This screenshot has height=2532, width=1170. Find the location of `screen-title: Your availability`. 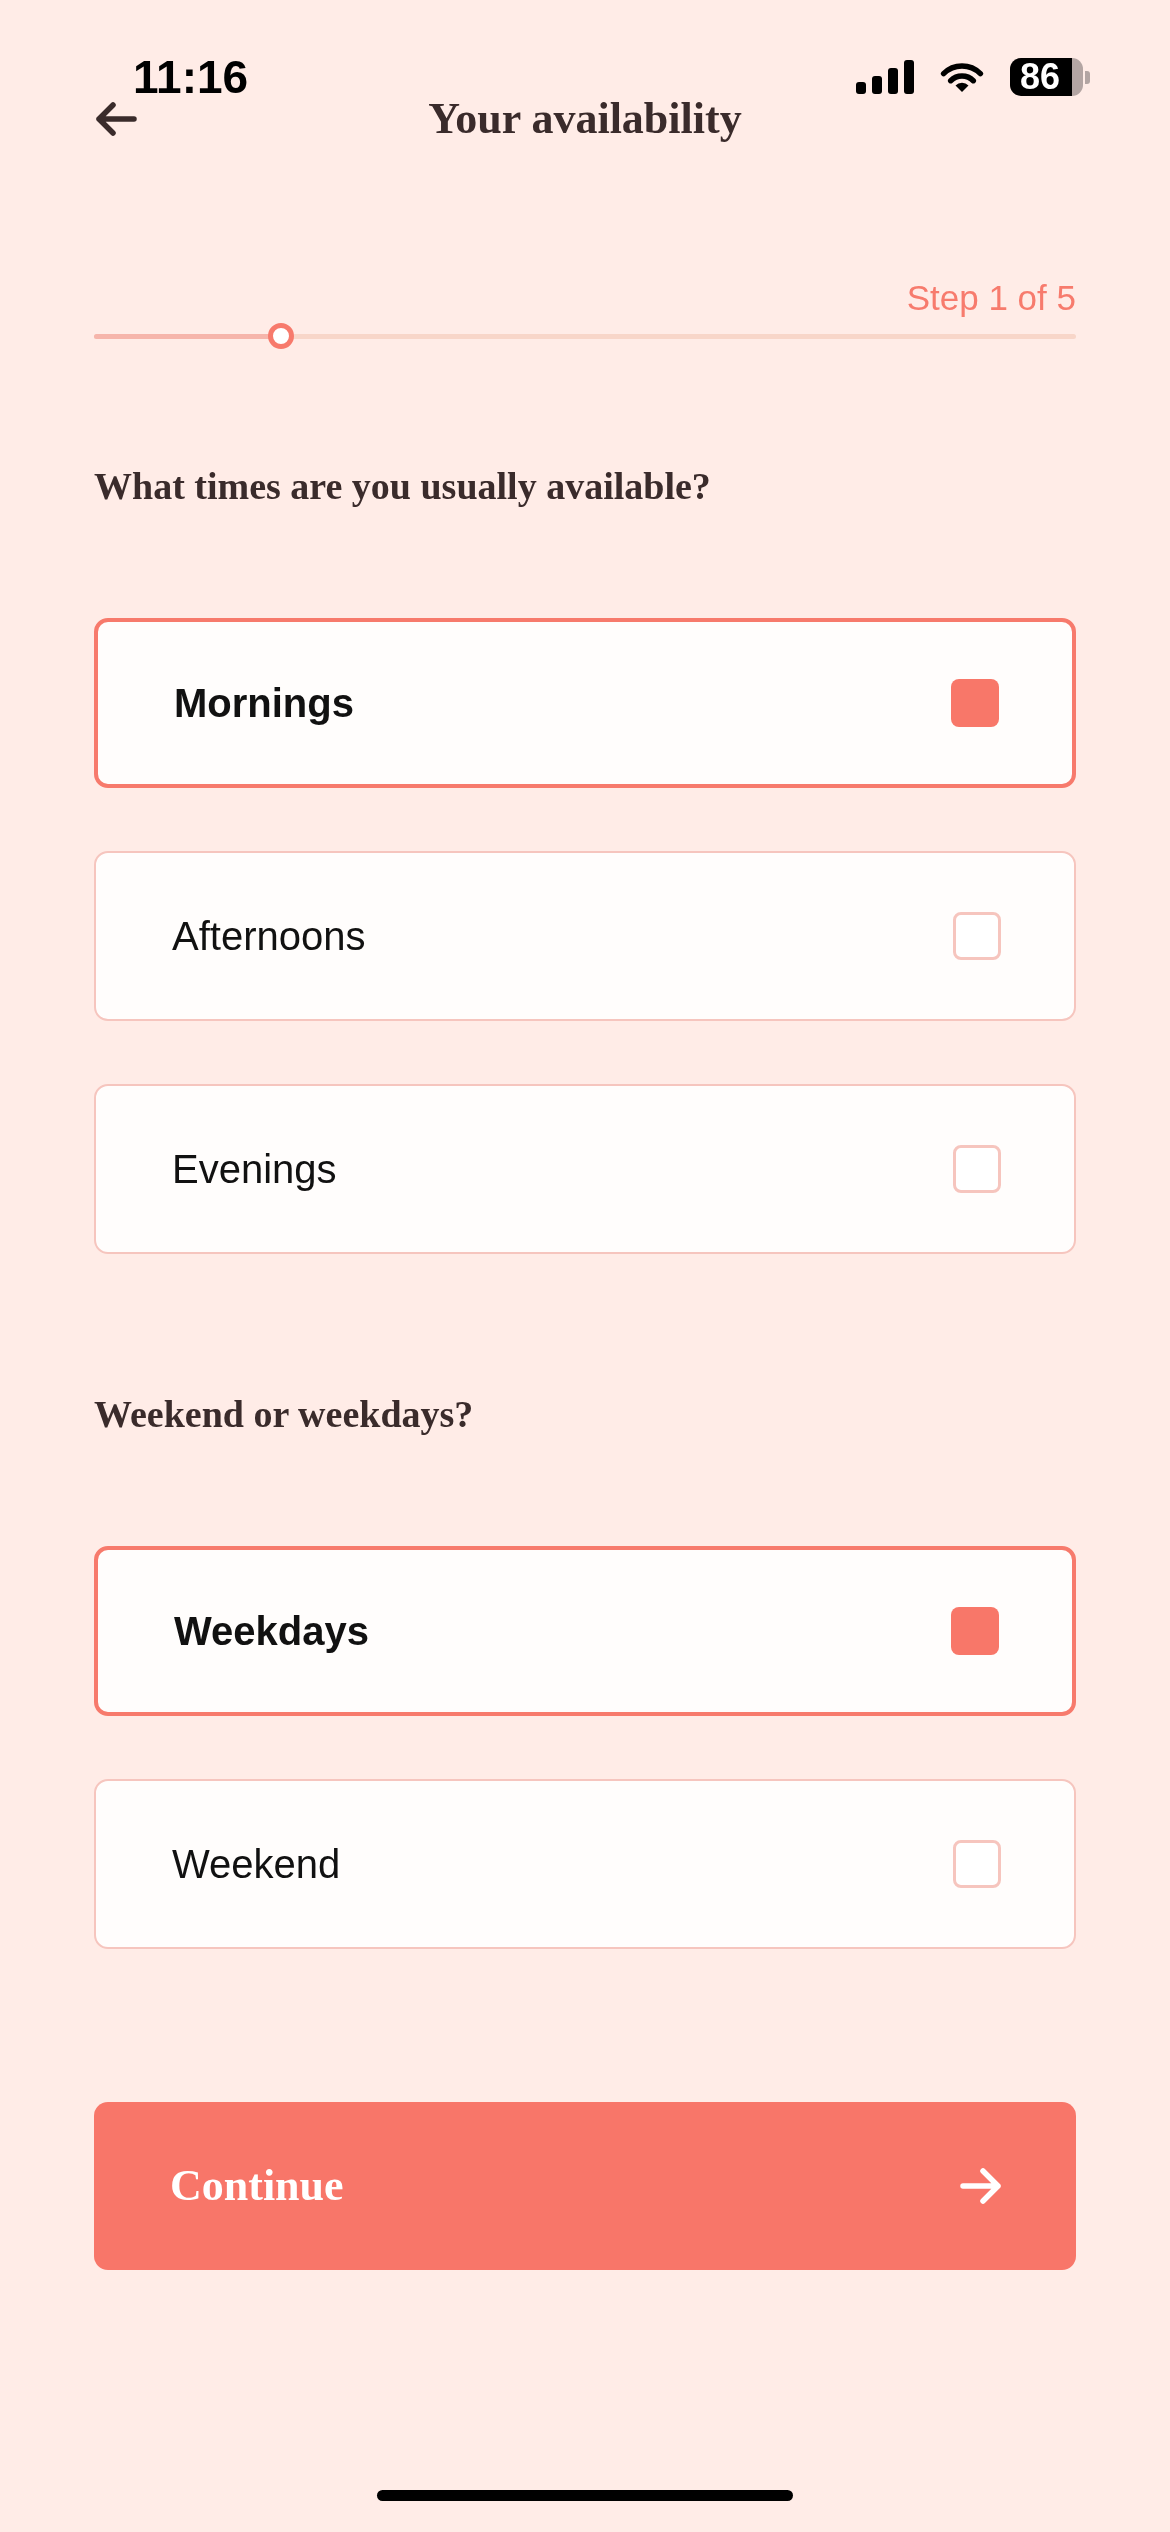

screen-title: Your availability is located at coordinates (585, 119).